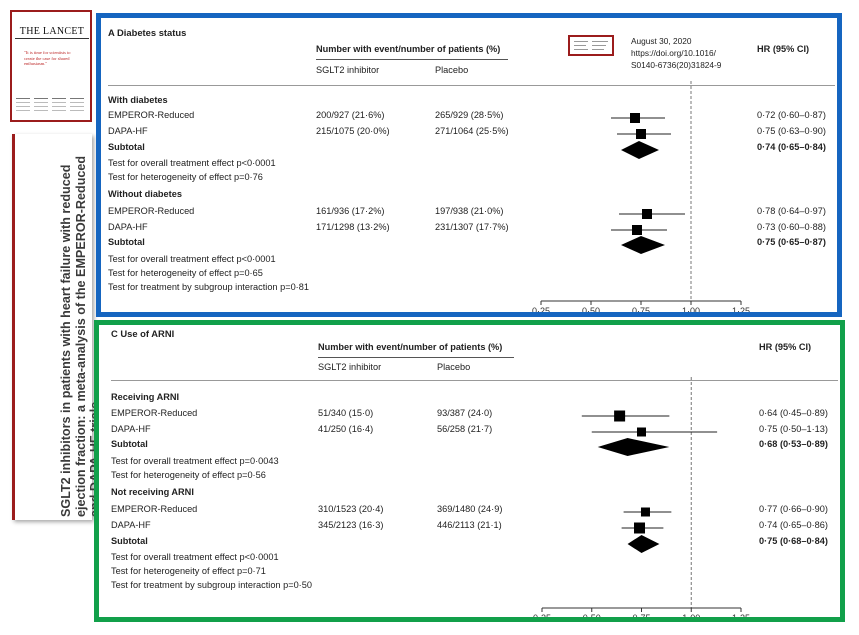  What do you see at coordinates (641, 499) in the screenshot?
I see `forest-plot-arni: 0·25 0·50 0·75 1·00 1·25` at bounding box center [641, 499].